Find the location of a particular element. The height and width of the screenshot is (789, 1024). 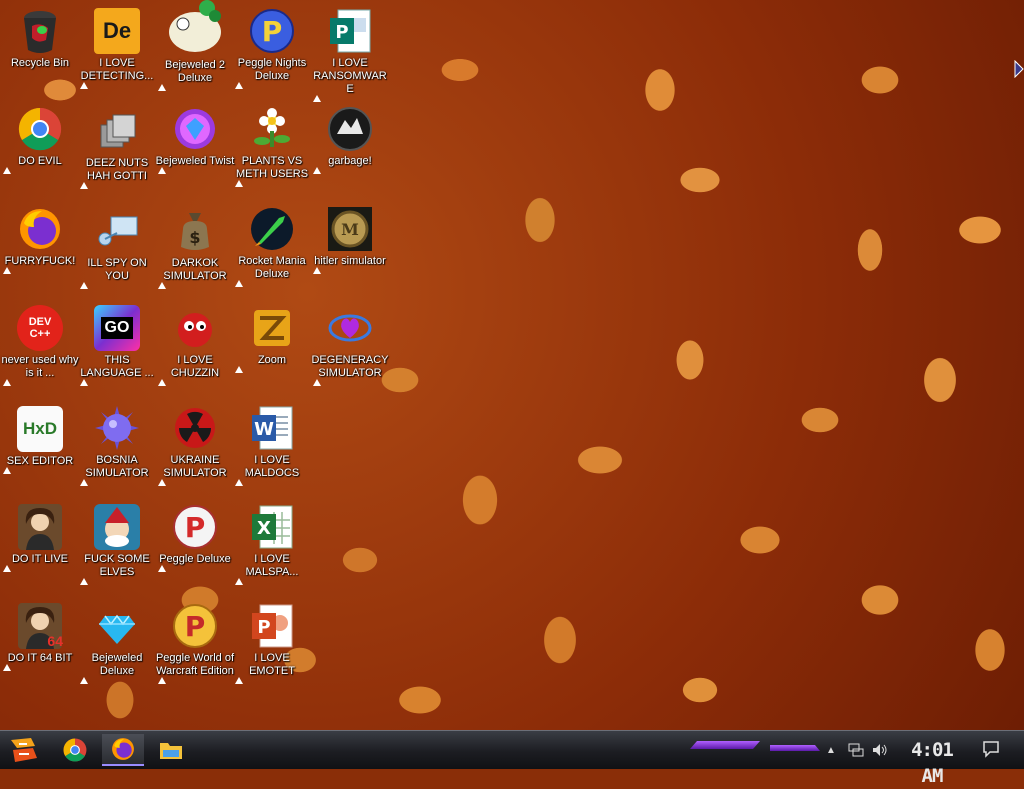

desktop-icon-do-it-live: DO IT LIVE is located at coordinates (40, 538).